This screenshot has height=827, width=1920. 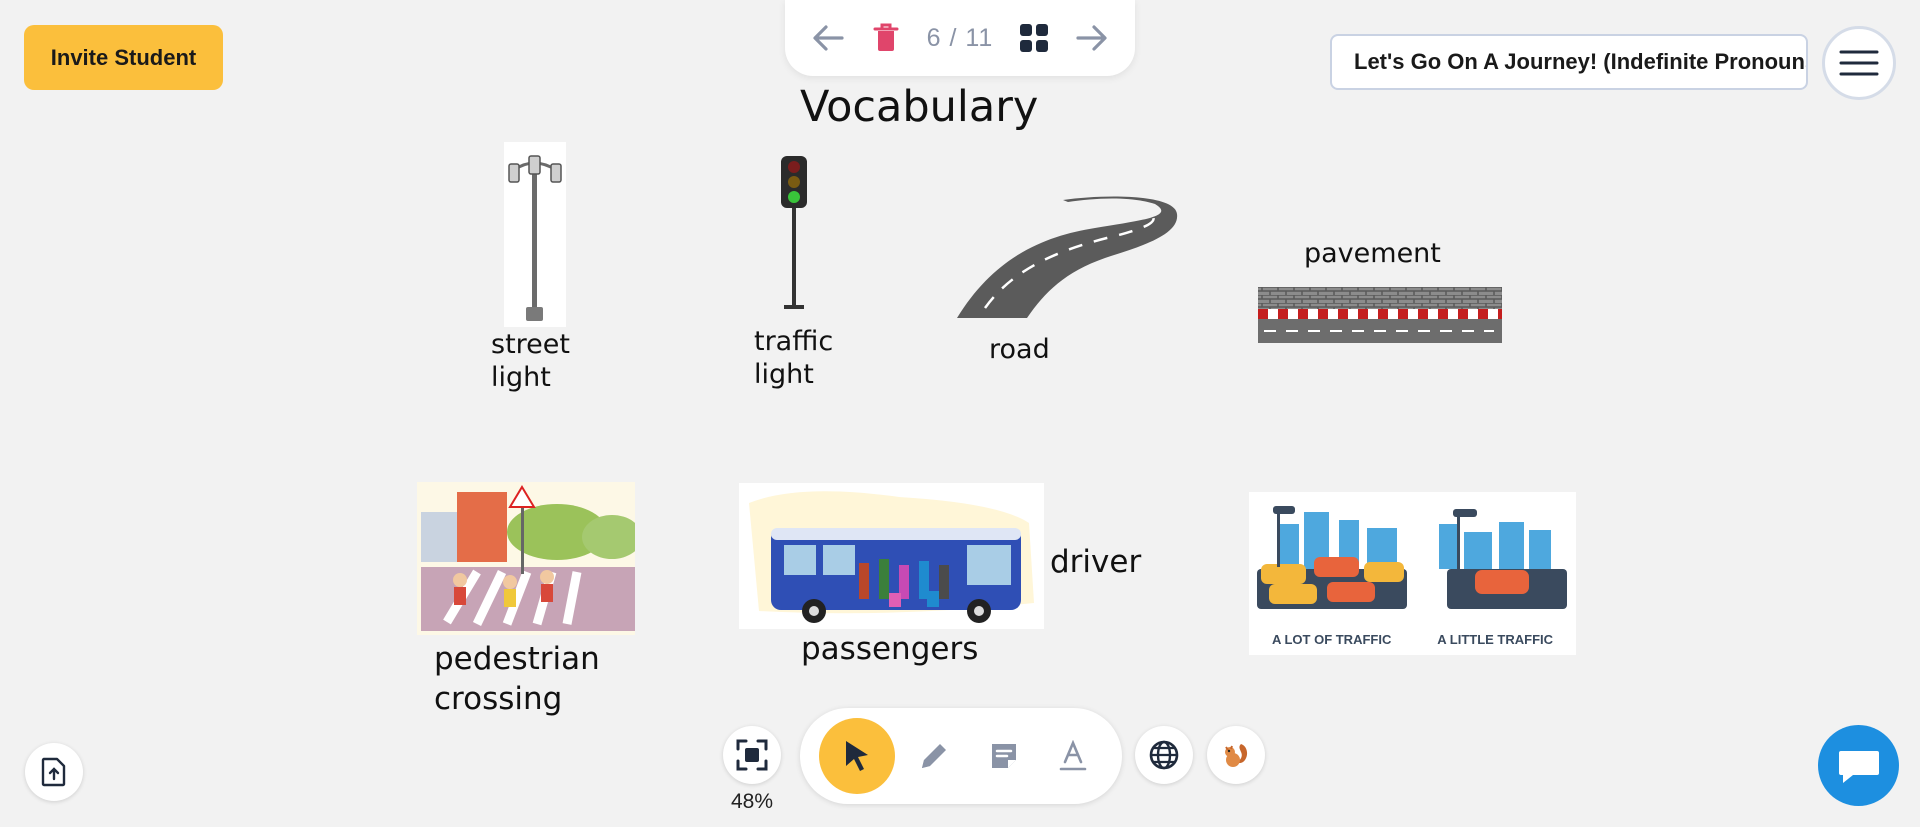 What do you see at coordinates (794, 358) in the screenshot?
I see `traffic-light-label: traffic light` at bounding box center [794, 358].